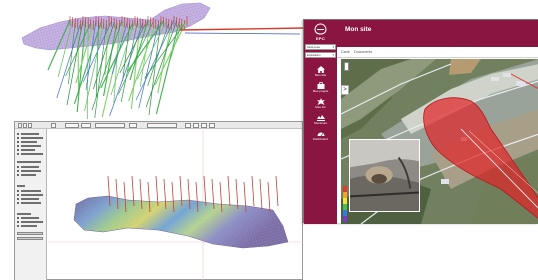  Describe the element at coordinates (320, 69) in the screenshot. I see `home-icon` at that location.